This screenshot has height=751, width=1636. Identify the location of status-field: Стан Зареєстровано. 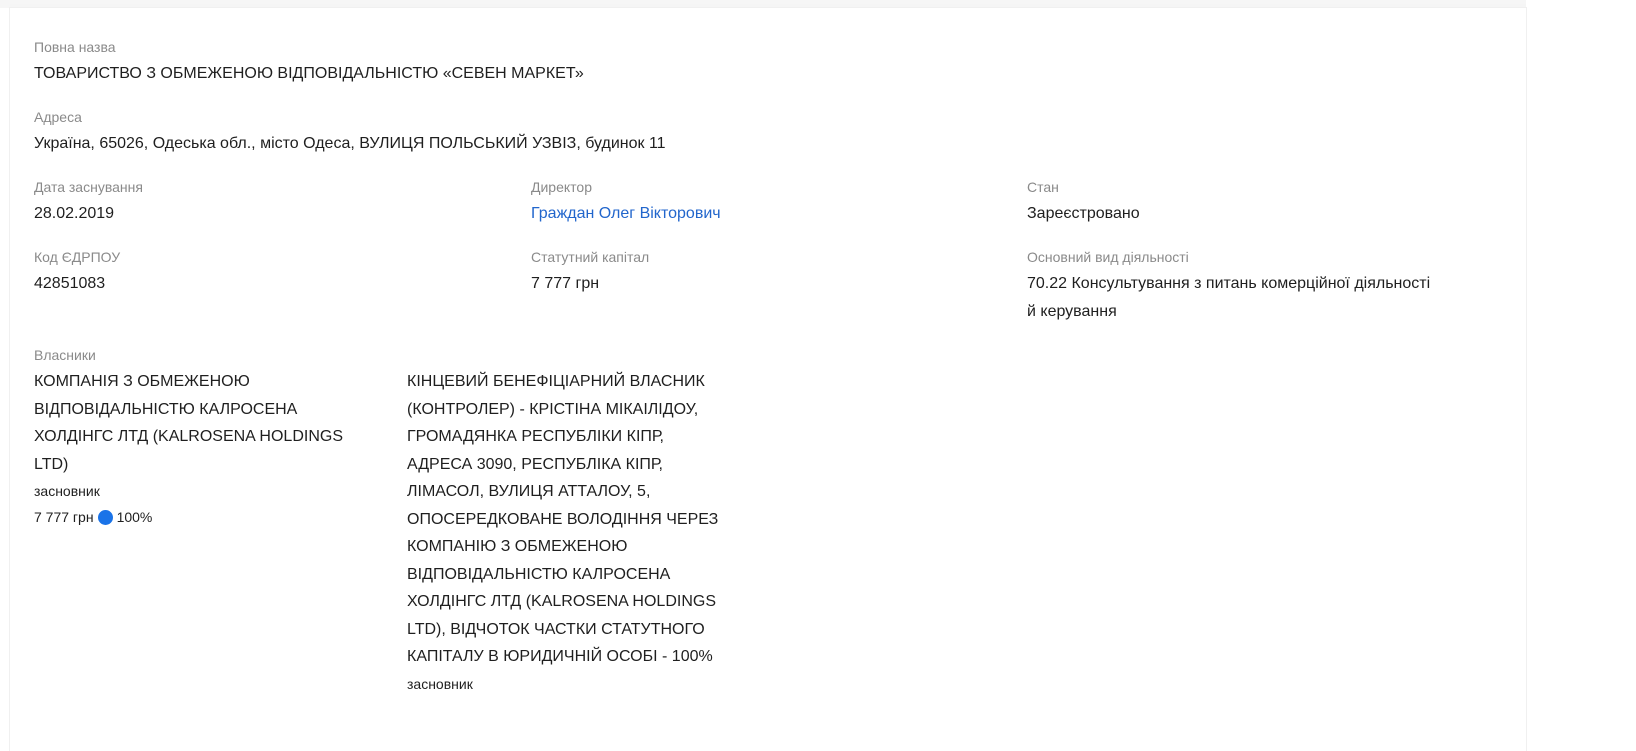
(1083, 203).